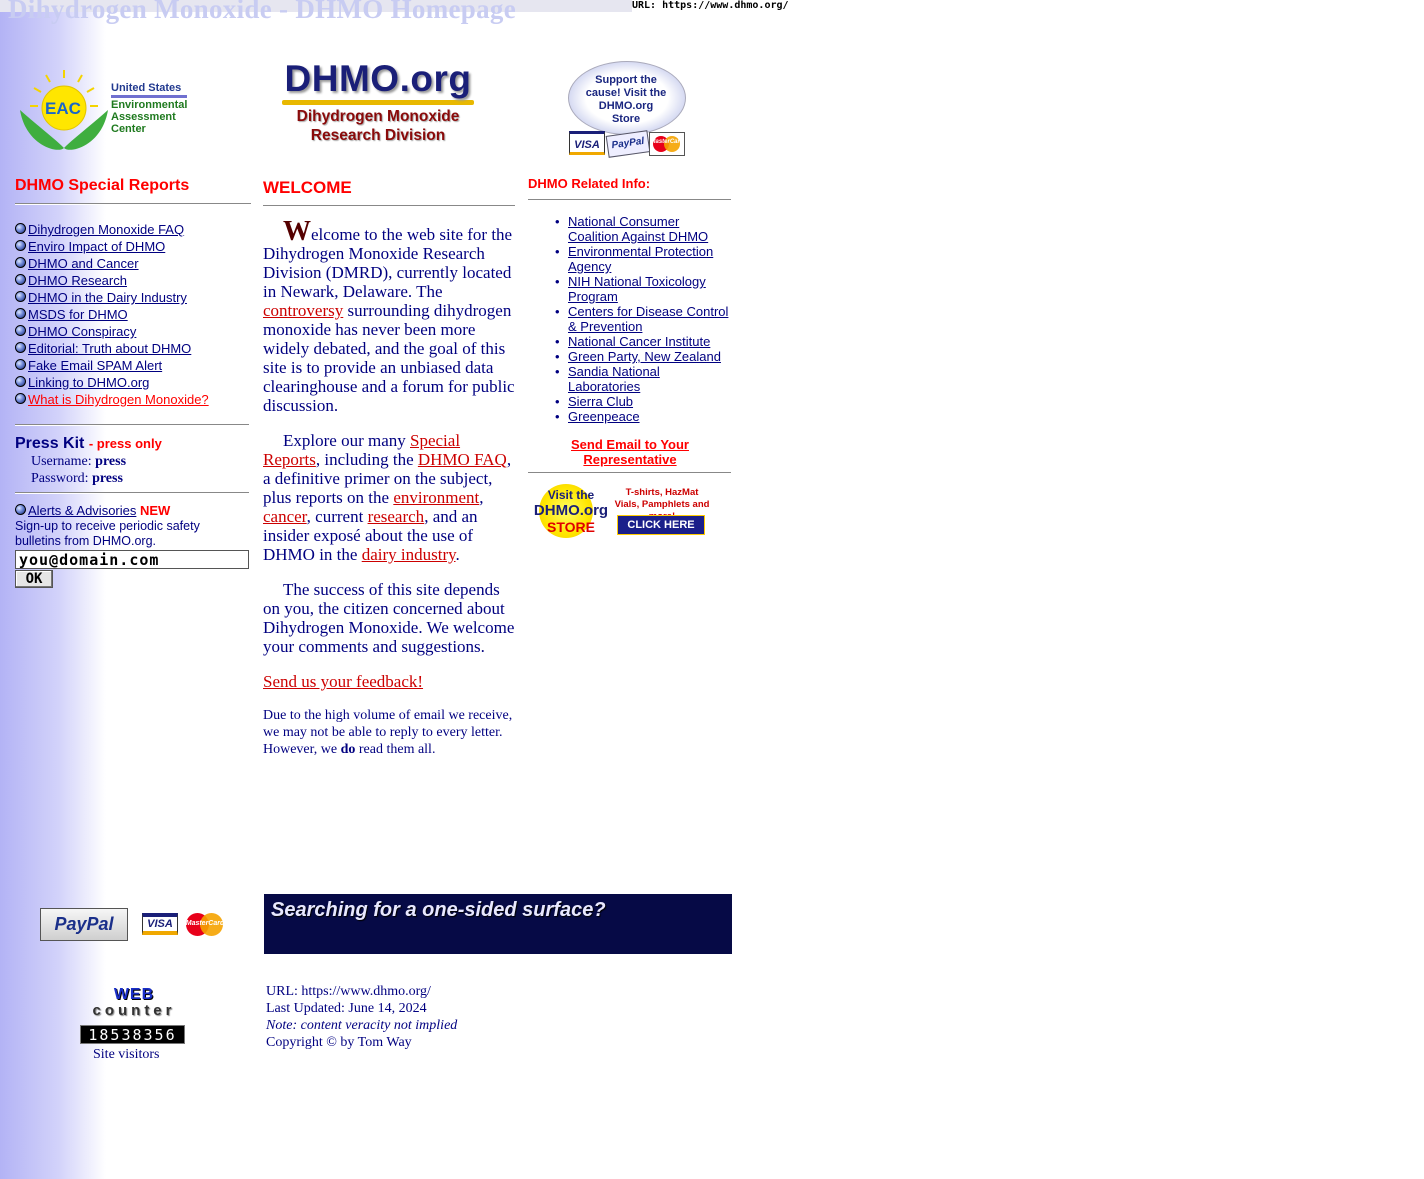 The width and height of the screenshot is (1424, 1179). I want to click on controversy-link: controversy, so click(303, 310).